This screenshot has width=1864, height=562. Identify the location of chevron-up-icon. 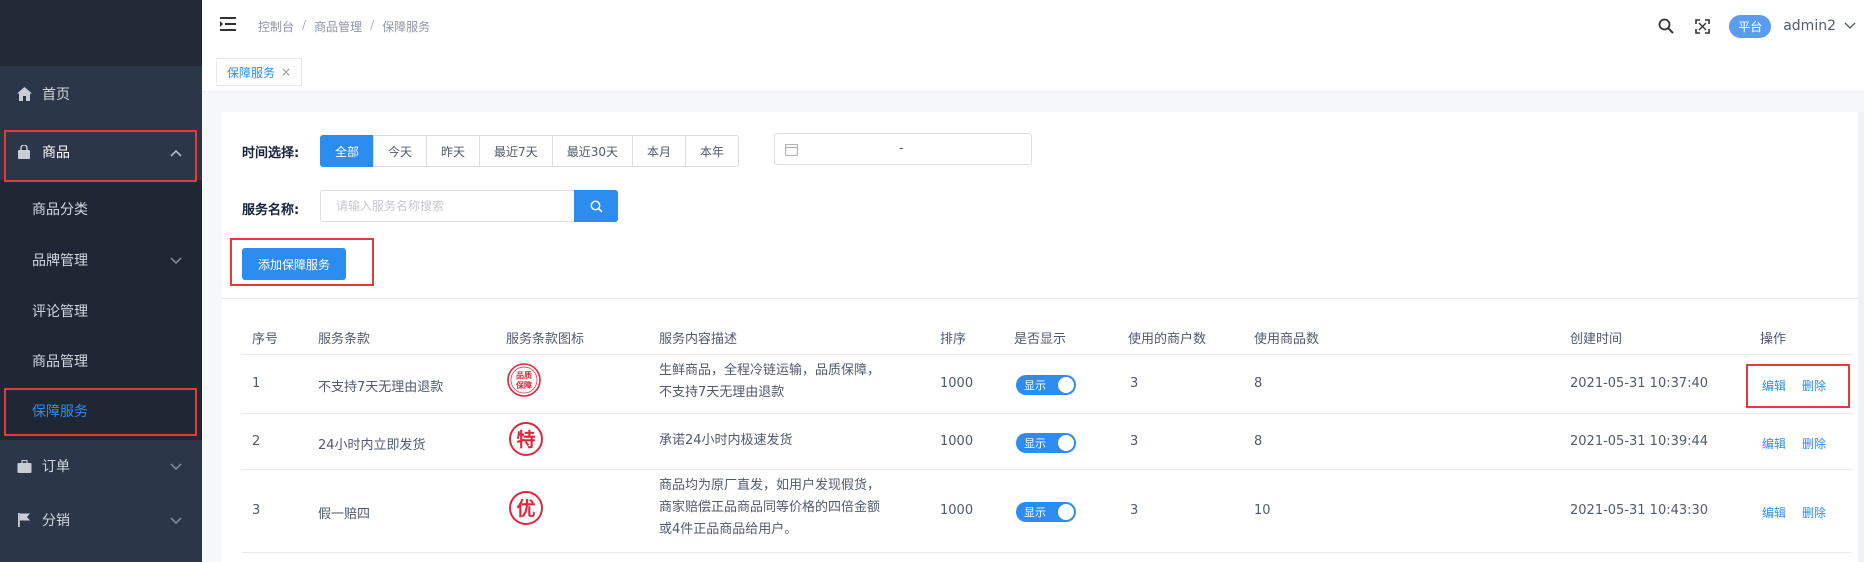
(176, 153).